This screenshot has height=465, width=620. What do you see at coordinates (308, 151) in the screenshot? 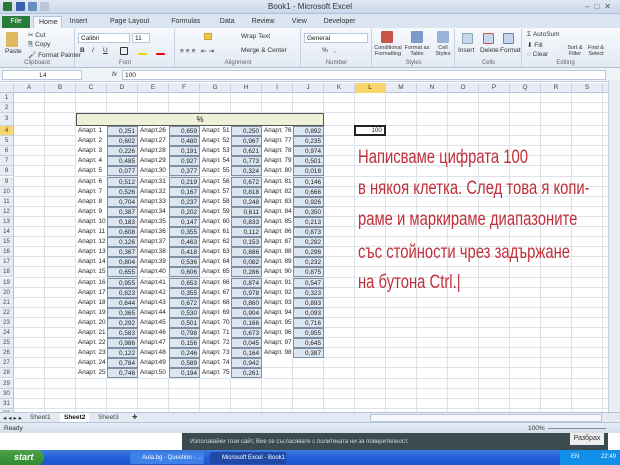
I see `apartment-value: 0,974` at bounding box center [308, 151].